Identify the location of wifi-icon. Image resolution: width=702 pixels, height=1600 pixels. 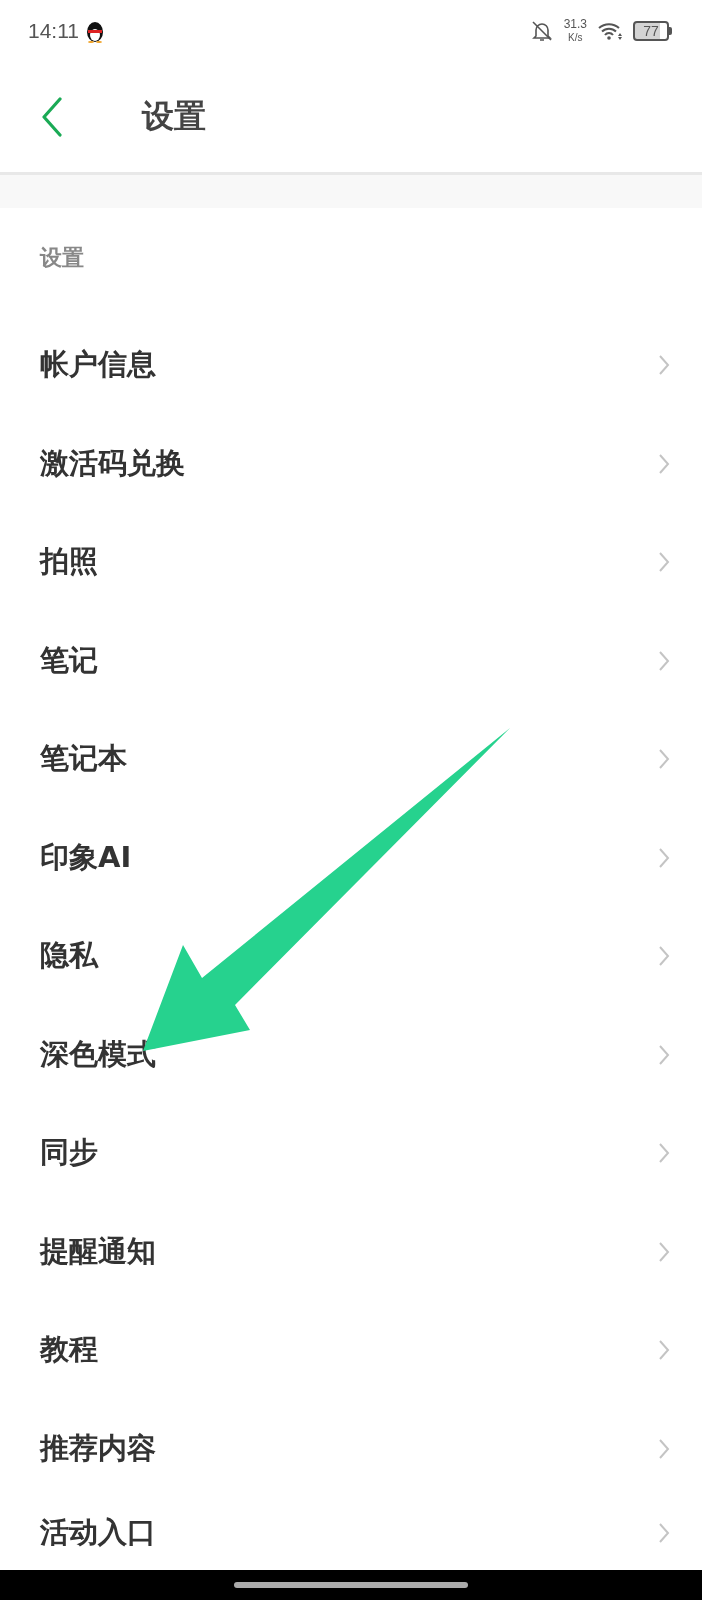
(610, 31).